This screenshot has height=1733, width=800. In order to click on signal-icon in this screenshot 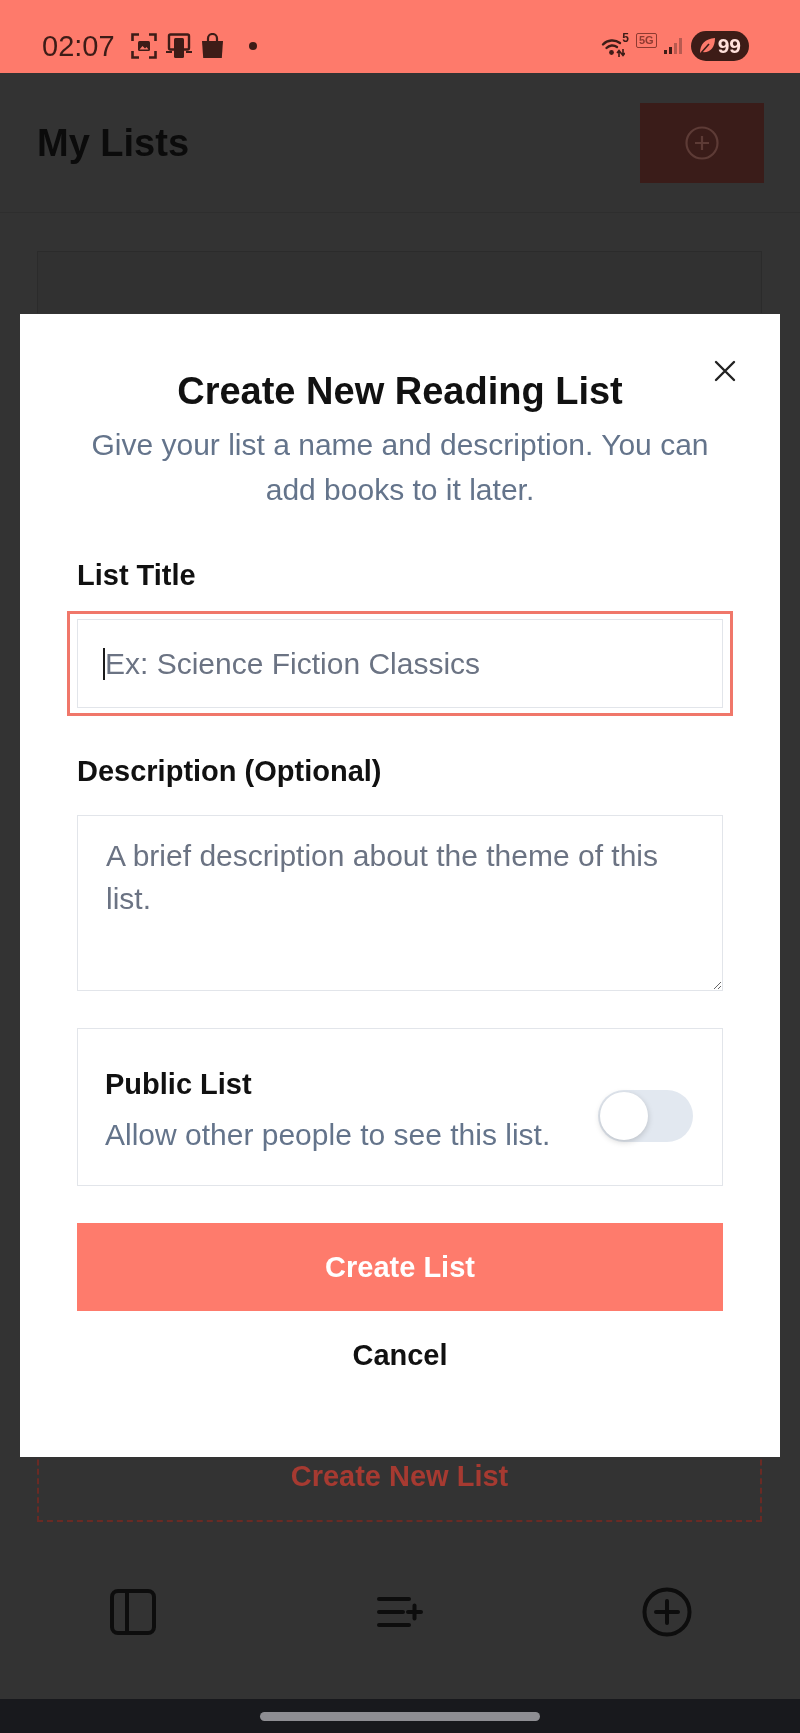, I will do `click(673, 46)`.